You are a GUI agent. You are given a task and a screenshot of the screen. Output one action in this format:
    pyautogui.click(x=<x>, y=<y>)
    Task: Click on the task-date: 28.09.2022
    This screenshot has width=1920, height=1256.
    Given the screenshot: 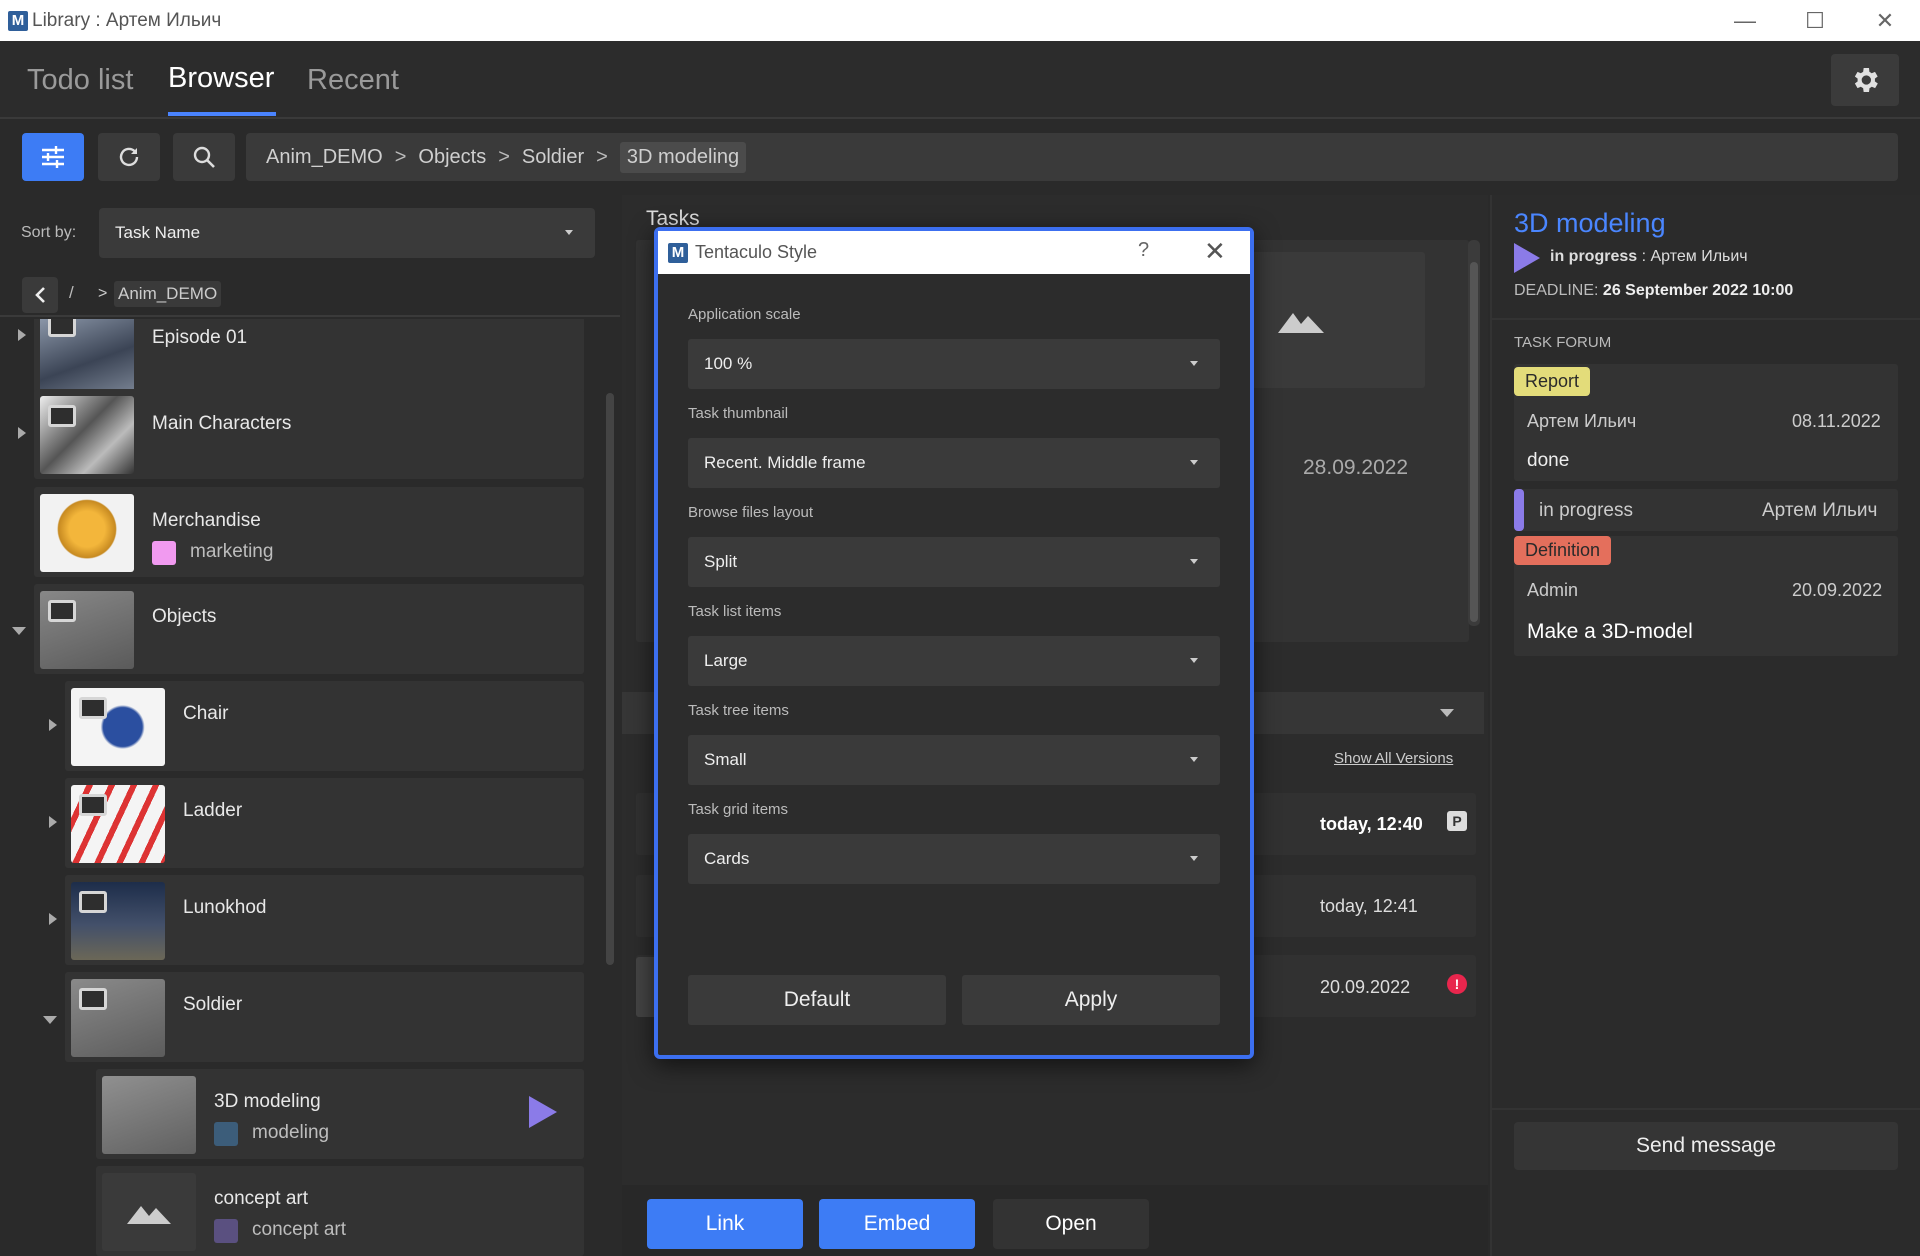 What is the action you would take?
    pyautogui.click(x=1356, y=467)
    